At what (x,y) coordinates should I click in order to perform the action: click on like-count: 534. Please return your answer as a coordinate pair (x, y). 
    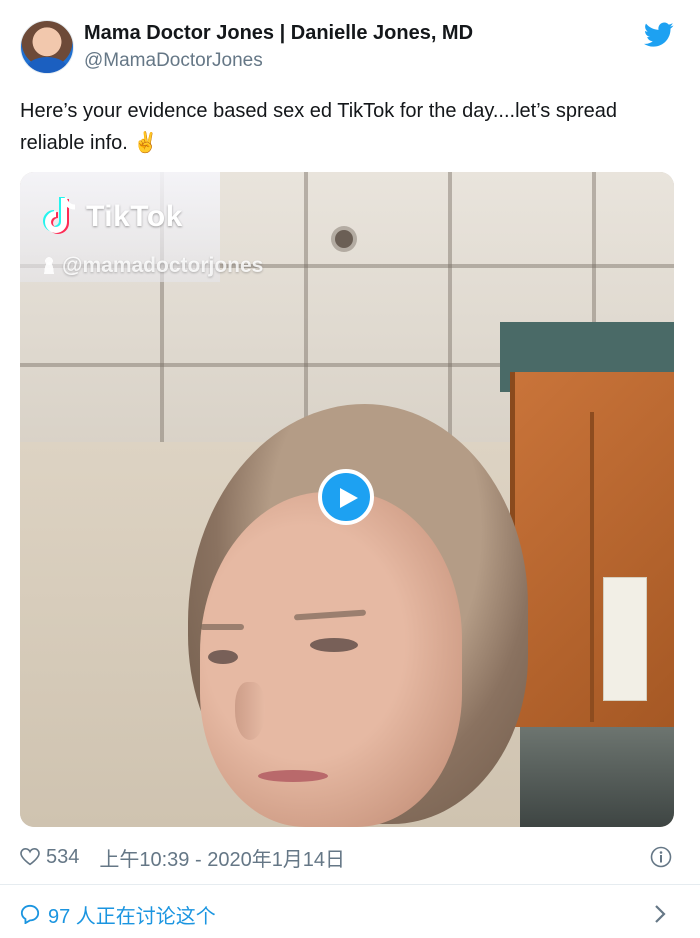
    Looking at the image, I should click on (62, 857).